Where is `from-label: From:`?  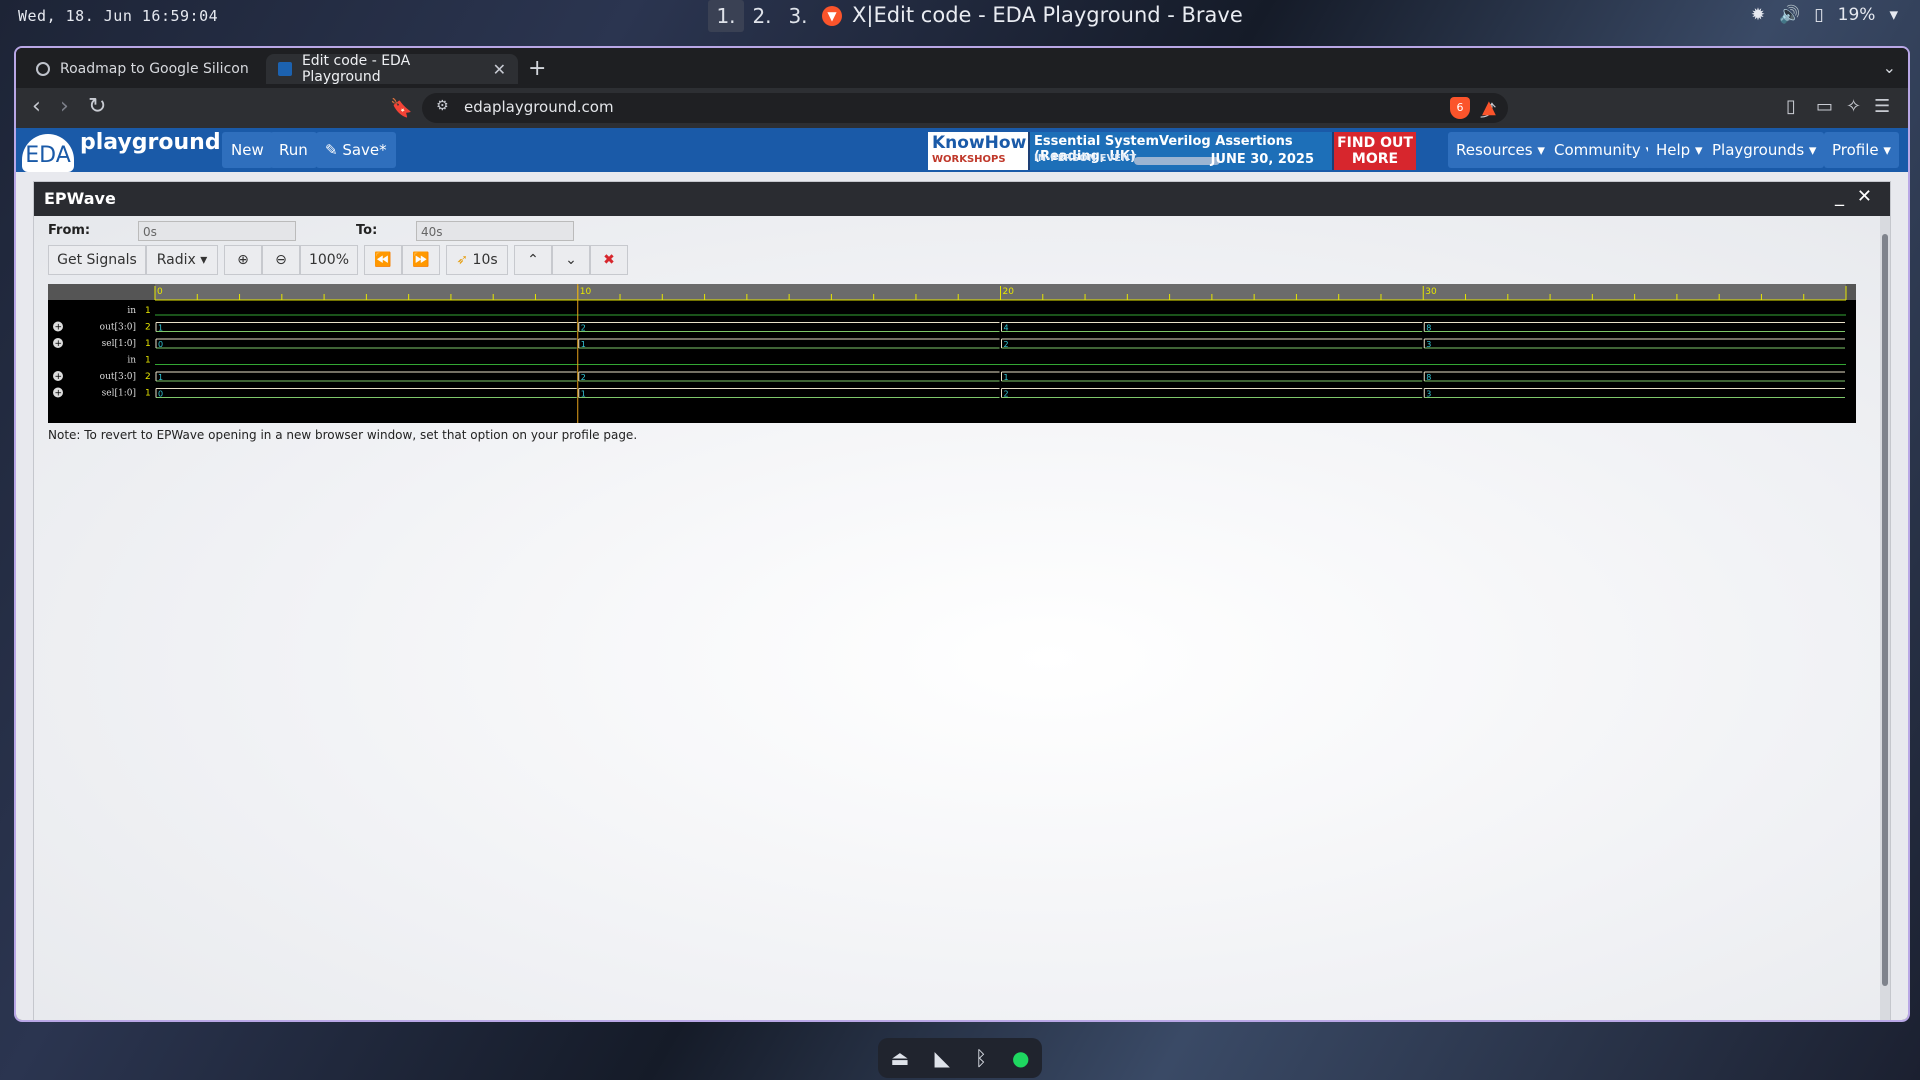
from-label: From: is located at coordinates (69, 230).